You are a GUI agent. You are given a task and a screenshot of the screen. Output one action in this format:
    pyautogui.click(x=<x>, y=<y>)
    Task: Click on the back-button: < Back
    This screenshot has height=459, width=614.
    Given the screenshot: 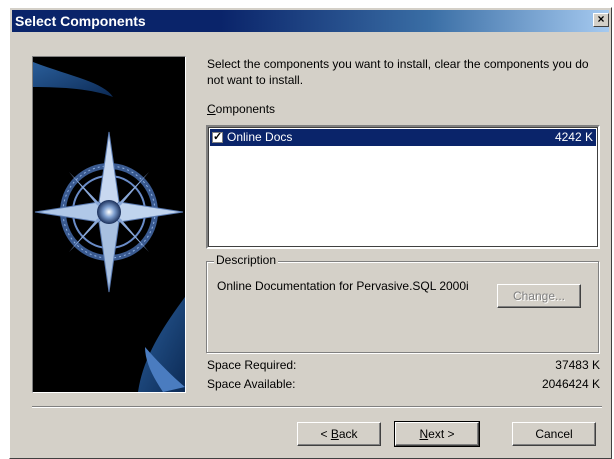 What is the action you would take?
    pyautogui.click(x=339, y=434)
    